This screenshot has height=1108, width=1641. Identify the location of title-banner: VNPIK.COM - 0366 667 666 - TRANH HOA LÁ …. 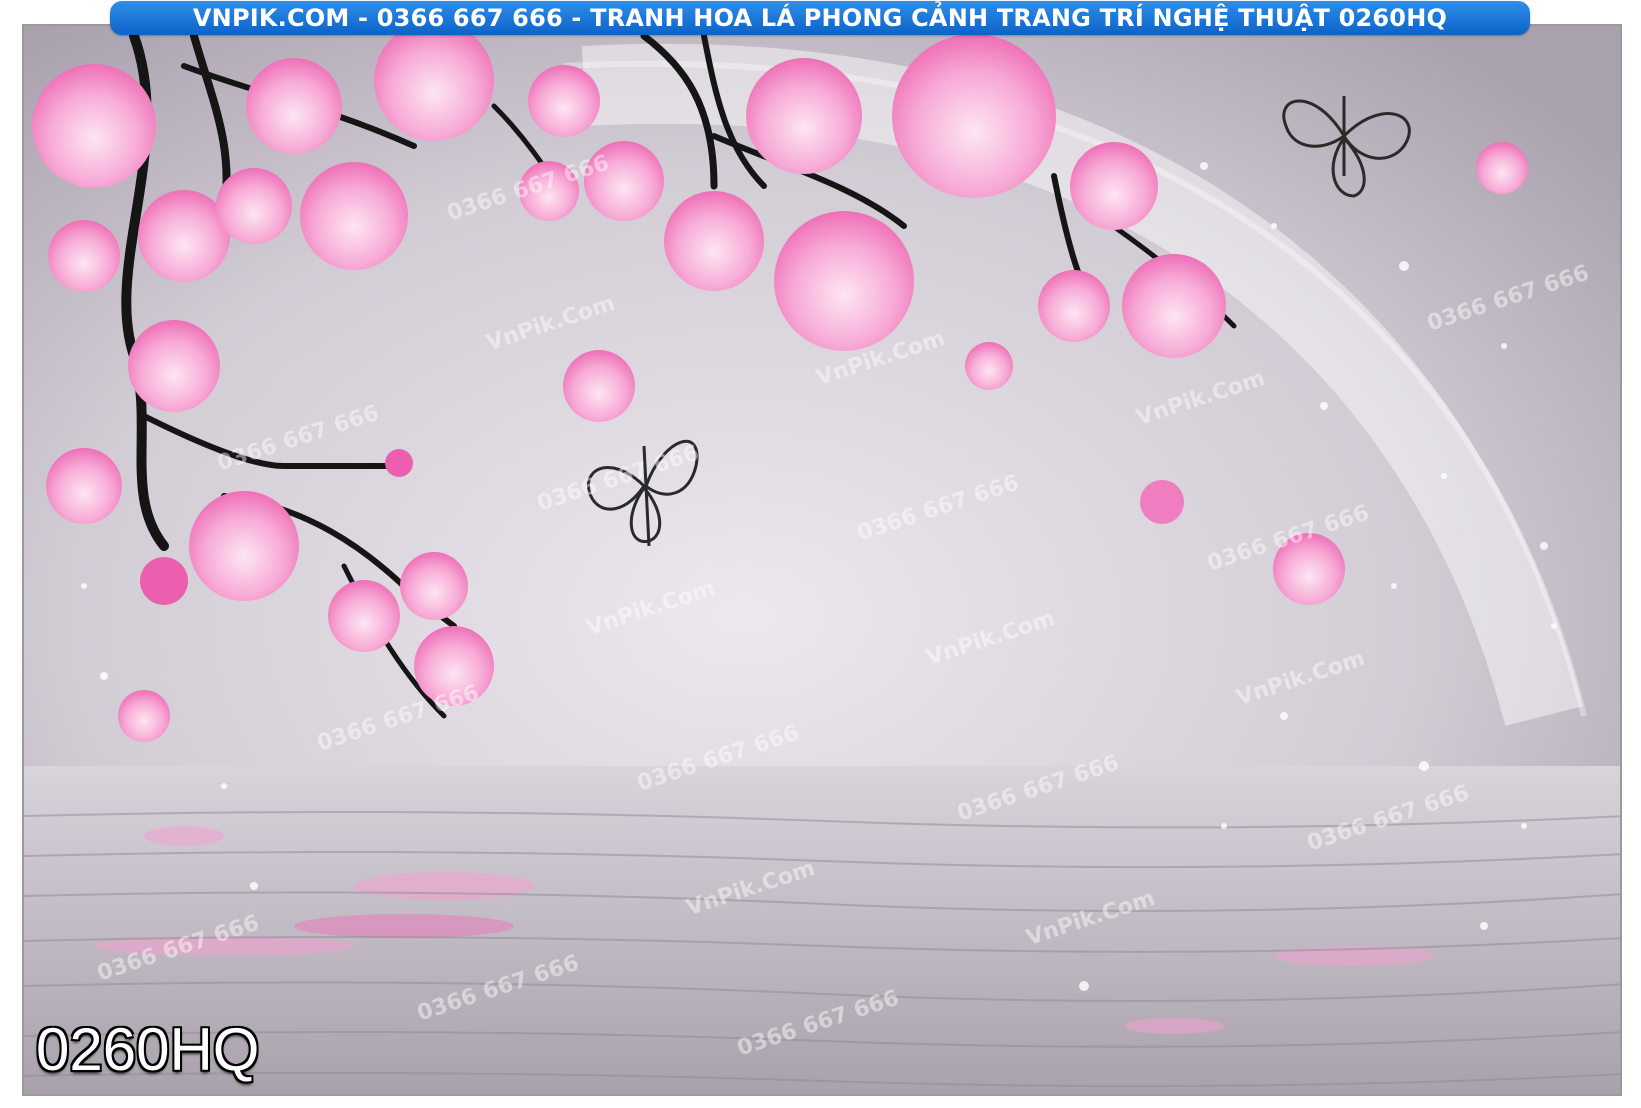
(820, 18).